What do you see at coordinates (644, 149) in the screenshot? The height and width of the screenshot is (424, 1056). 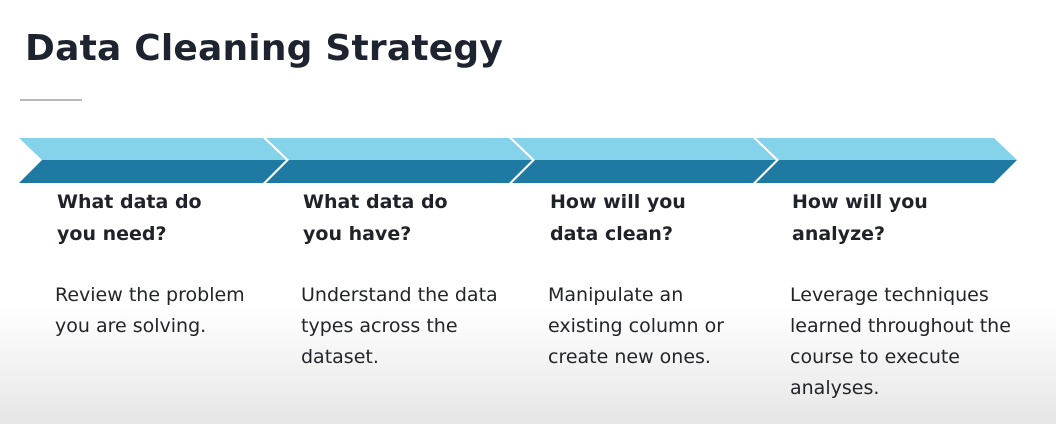 I see `process-arrow-3-top` at bounding box center [644, 149].